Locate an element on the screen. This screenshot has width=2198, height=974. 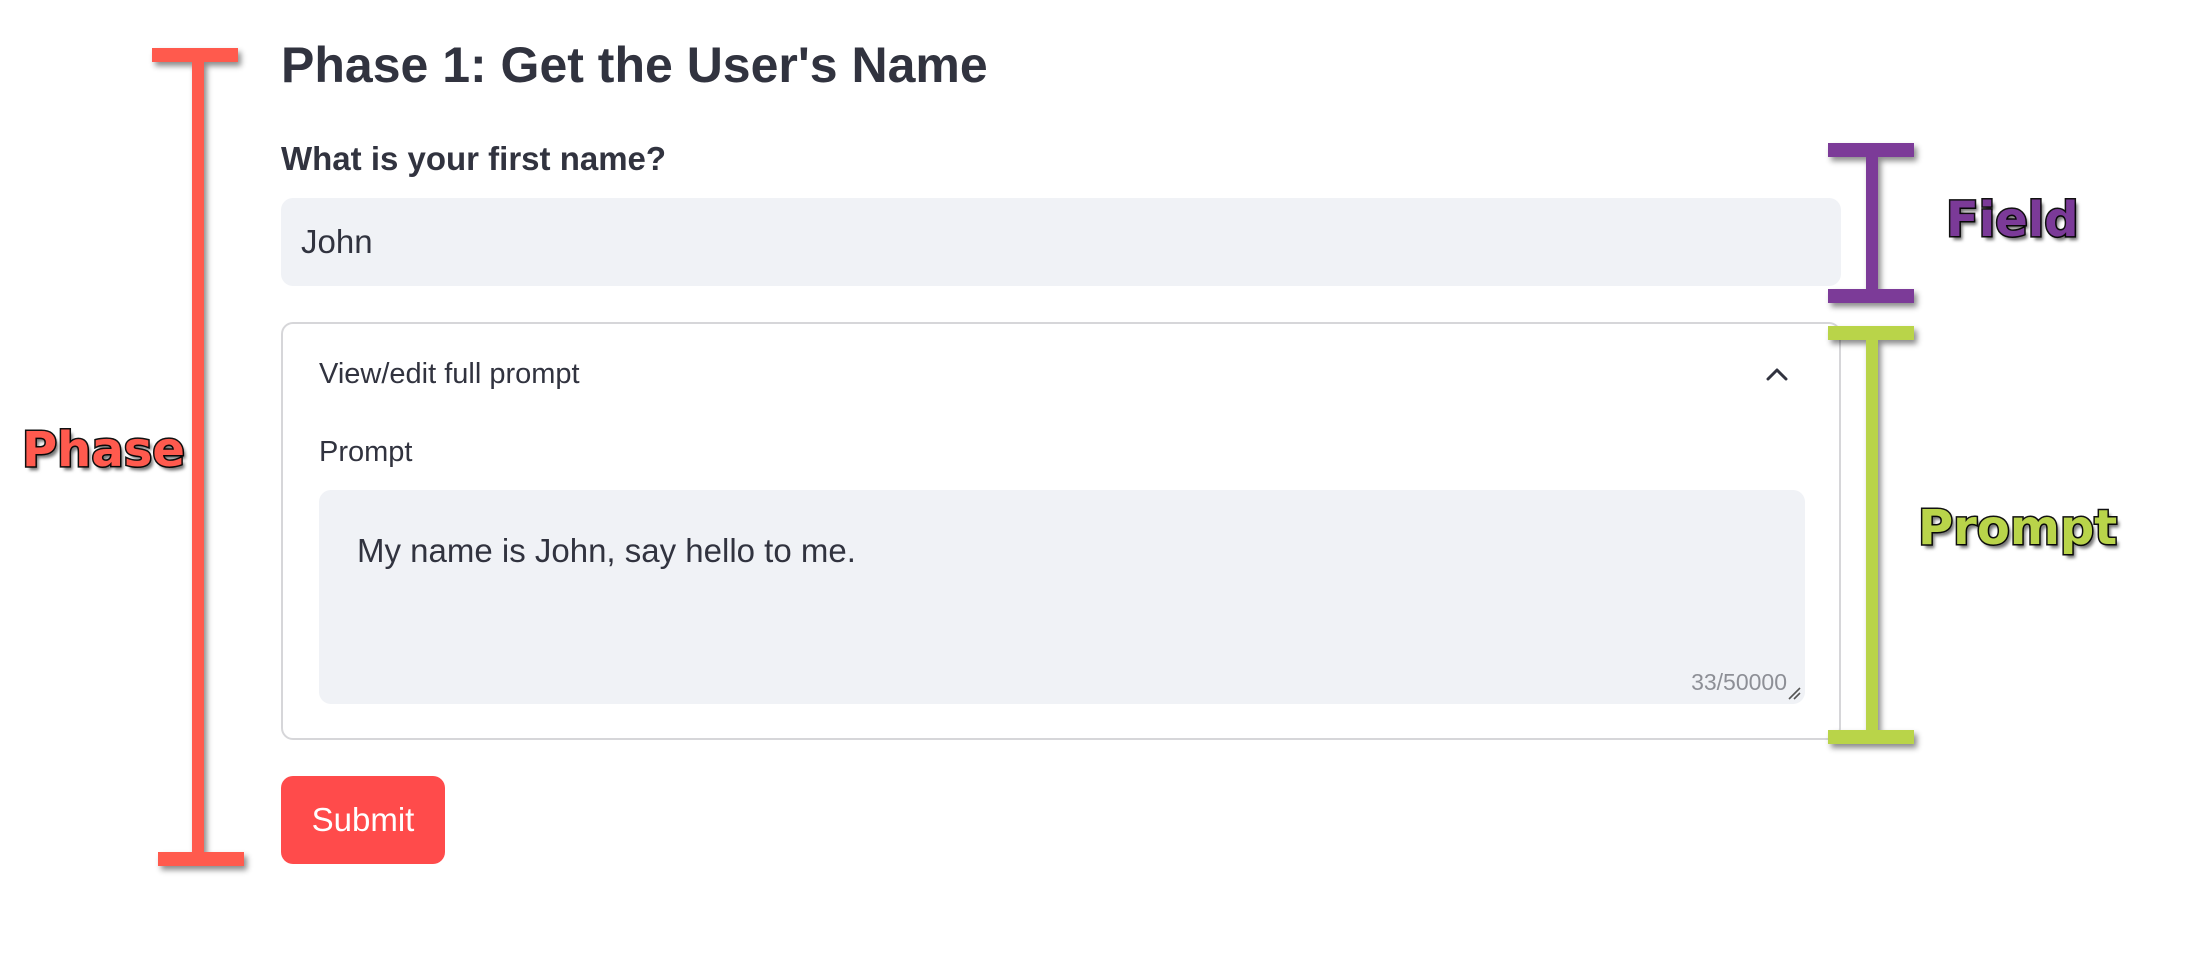
field-annotation: Field is located at coordinates (2013, 220).